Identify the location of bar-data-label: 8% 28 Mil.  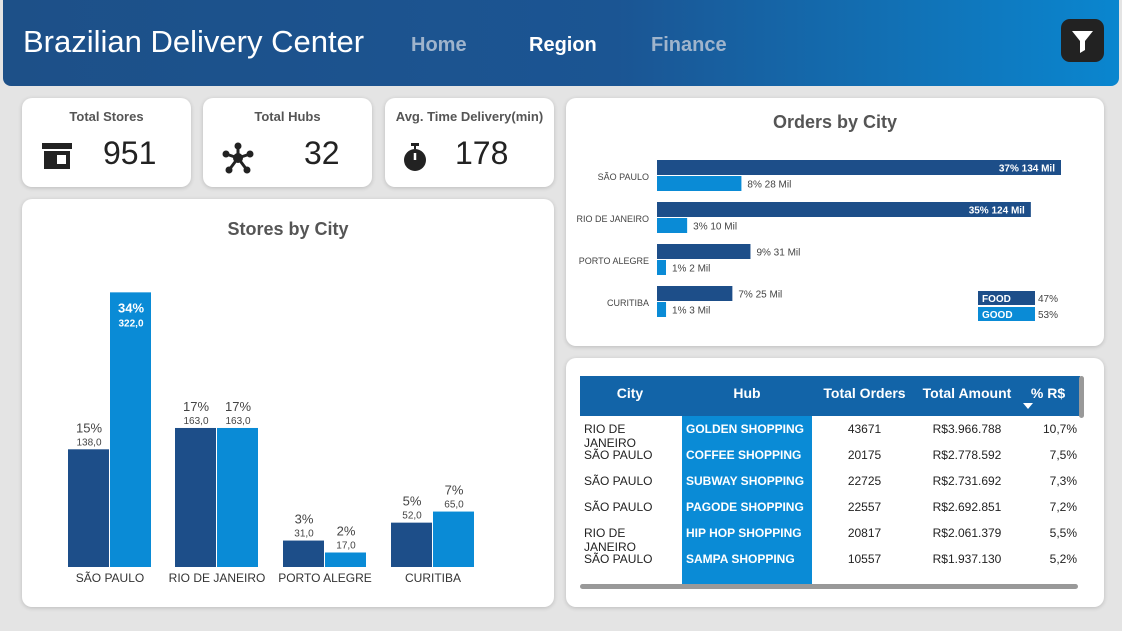
(769, 185).